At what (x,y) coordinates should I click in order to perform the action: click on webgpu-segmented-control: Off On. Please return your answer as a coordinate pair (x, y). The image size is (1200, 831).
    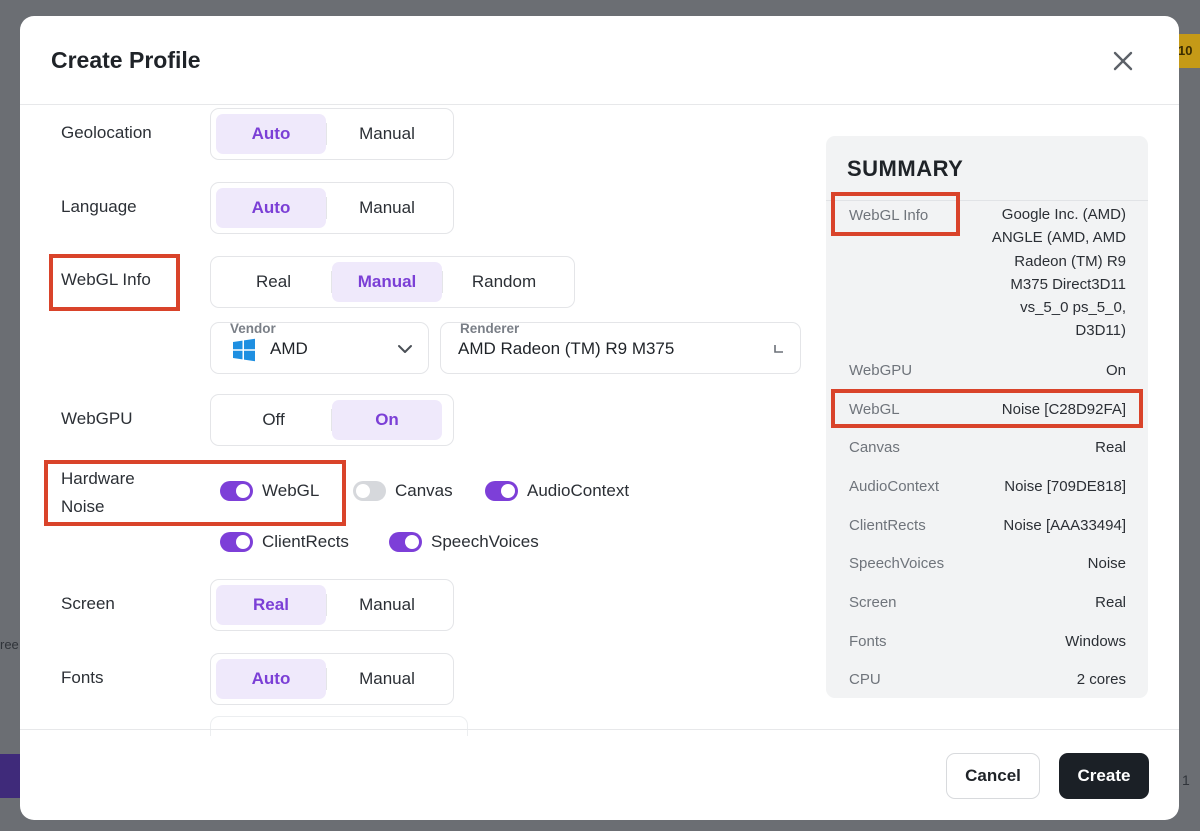
    Looking at the image, I should click on (332, 420).